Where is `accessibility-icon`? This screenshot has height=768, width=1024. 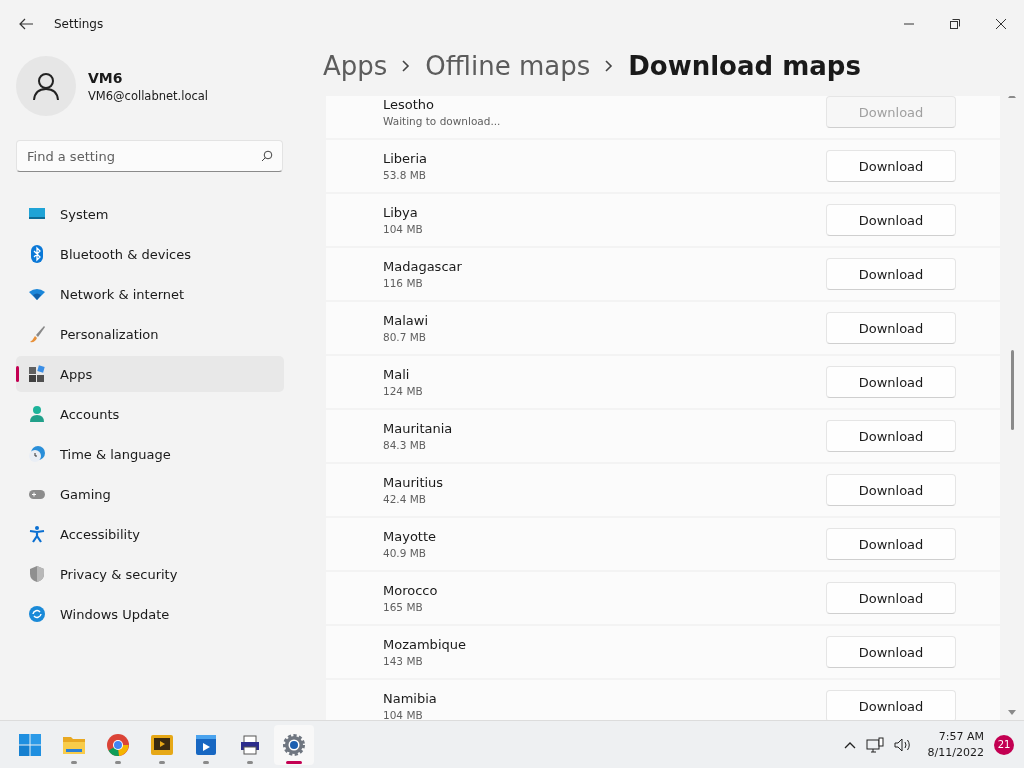
accessibility-icon is located at coordinates (37, 534).